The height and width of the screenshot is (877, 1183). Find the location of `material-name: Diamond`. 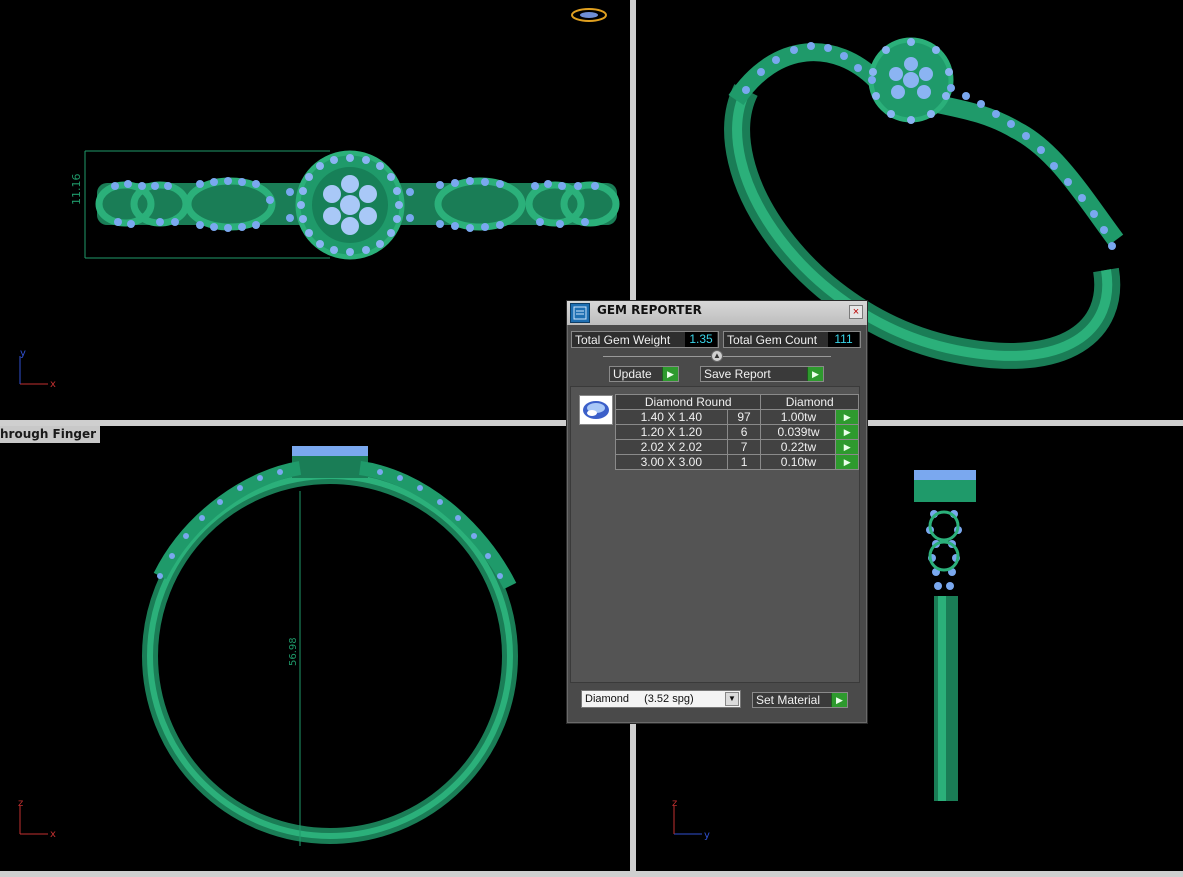

material-name: Diamond is located at coordinates (607, 699).